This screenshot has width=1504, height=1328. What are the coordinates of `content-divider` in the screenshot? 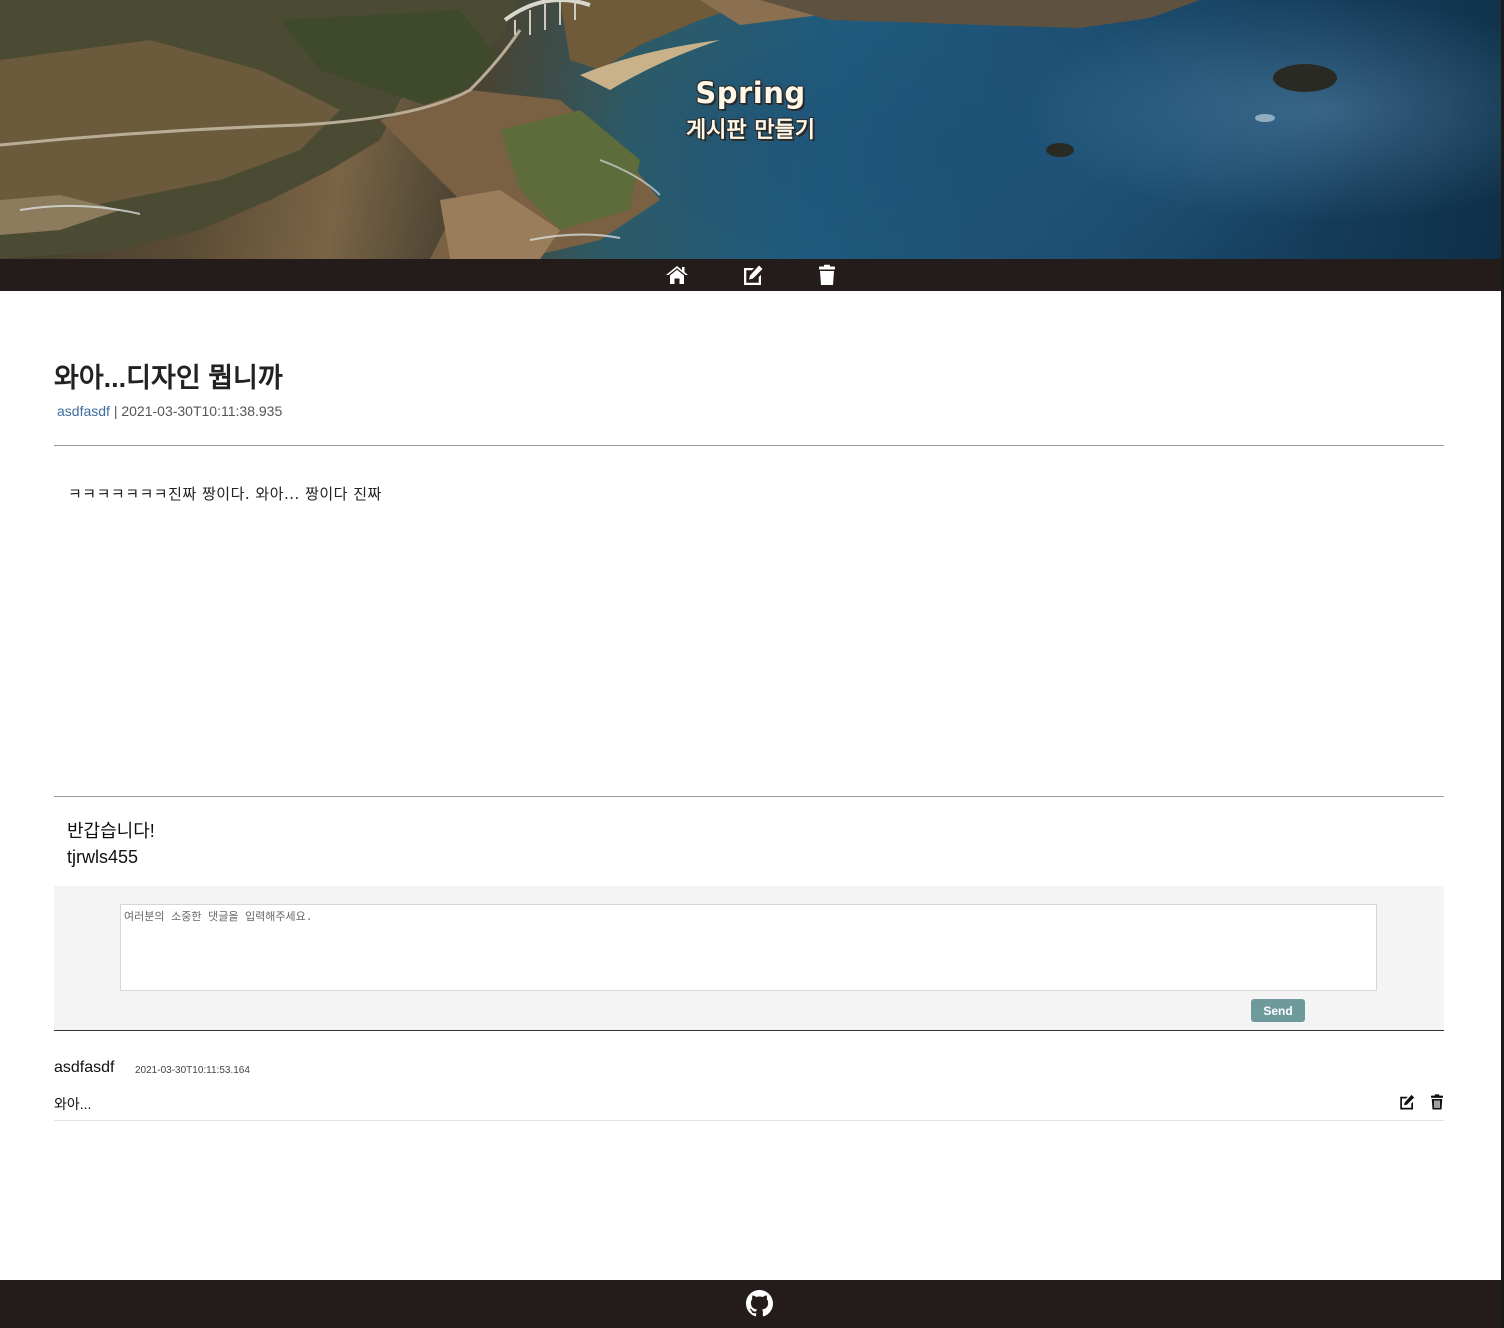 It's located at (749, 796).